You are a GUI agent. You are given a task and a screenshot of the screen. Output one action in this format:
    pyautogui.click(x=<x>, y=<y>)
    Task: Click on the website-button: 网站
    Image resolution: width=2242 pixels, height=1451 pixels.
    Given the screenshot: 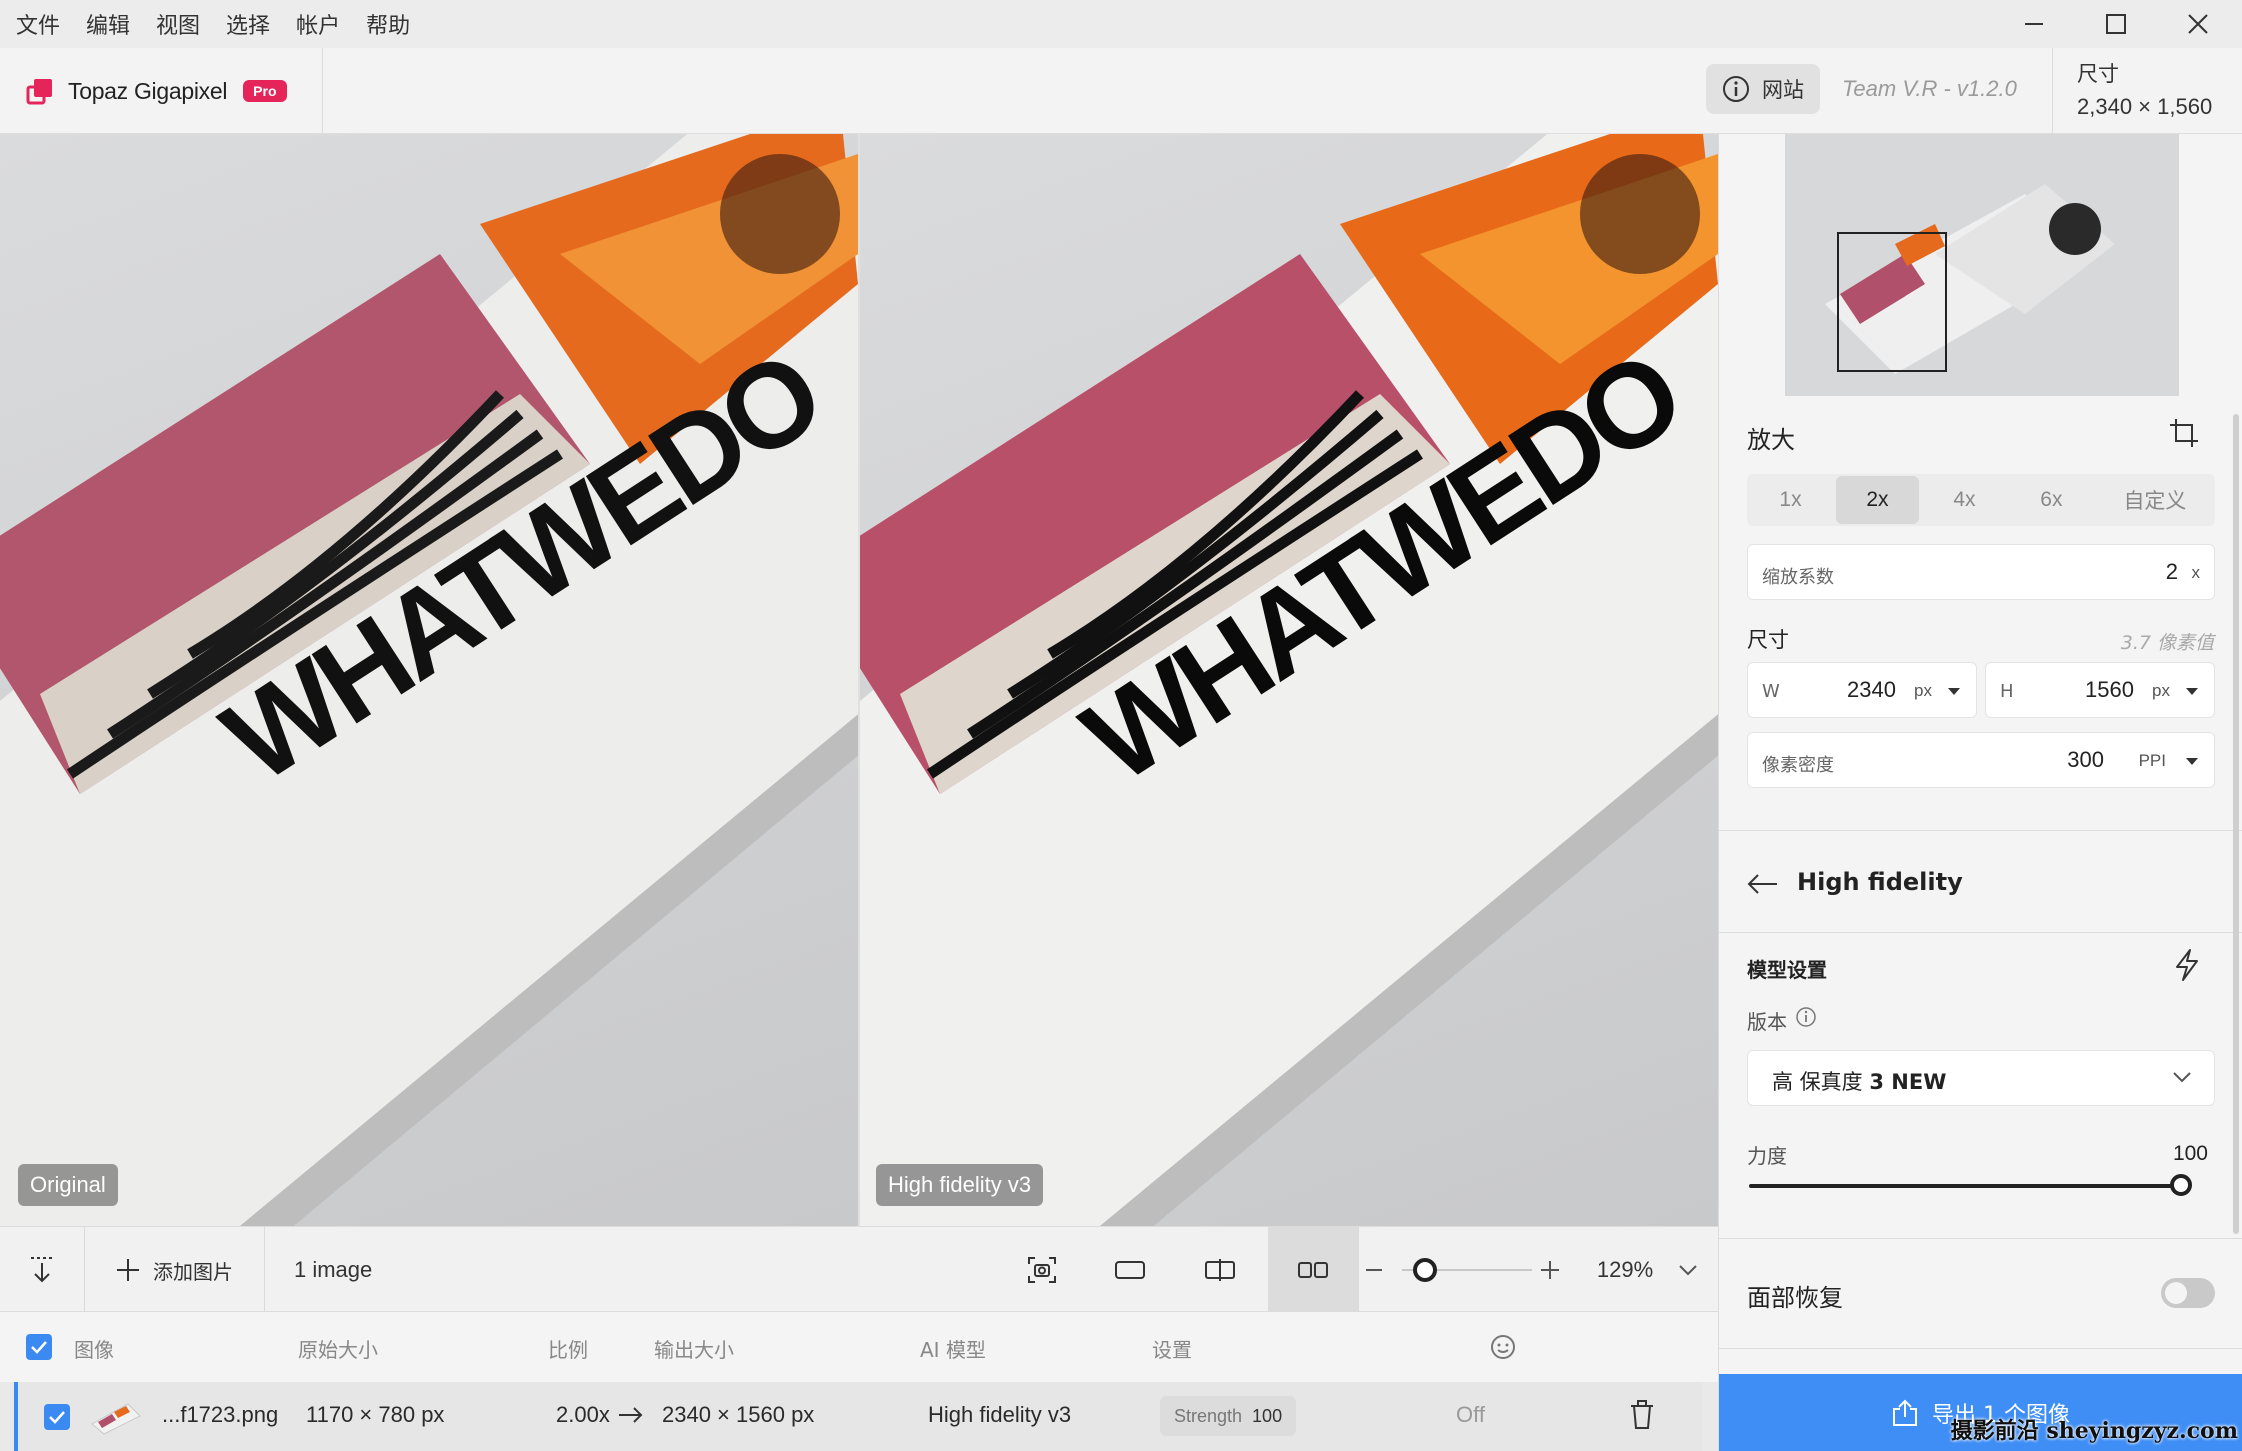 What is the action you would take?
    pyautogui.click(x=1763, y=89)
    